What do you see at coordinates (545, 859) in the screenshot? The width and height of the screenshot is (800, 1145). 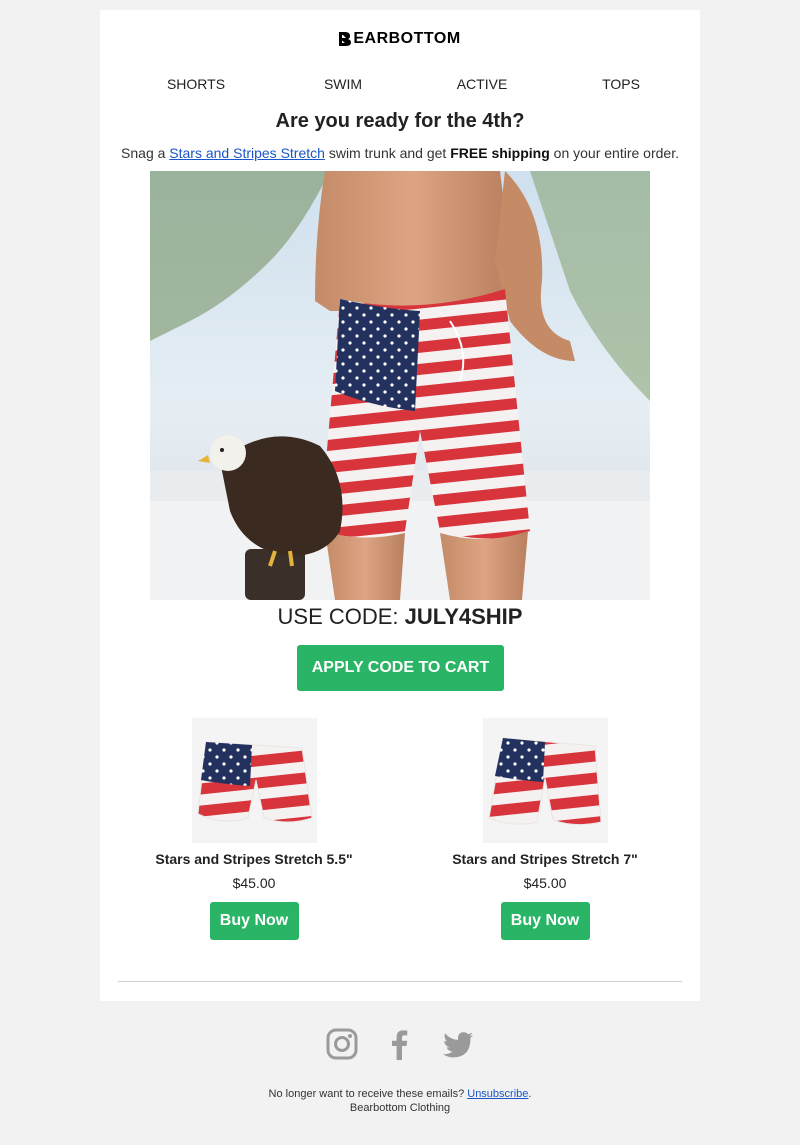 I see `product-name: Stars and Stripes Stretch 7"` at bounding box center [545, 859].